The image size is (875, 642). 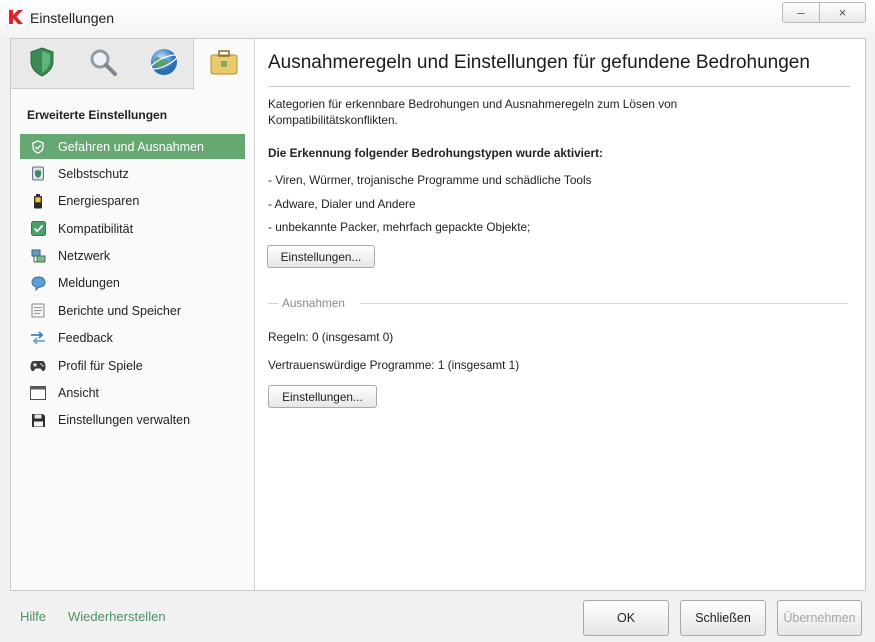 What do you see at coordinates (723, 618) in the screenshot?
I see `close-button: Schließen` at bounding box center [723, 618].